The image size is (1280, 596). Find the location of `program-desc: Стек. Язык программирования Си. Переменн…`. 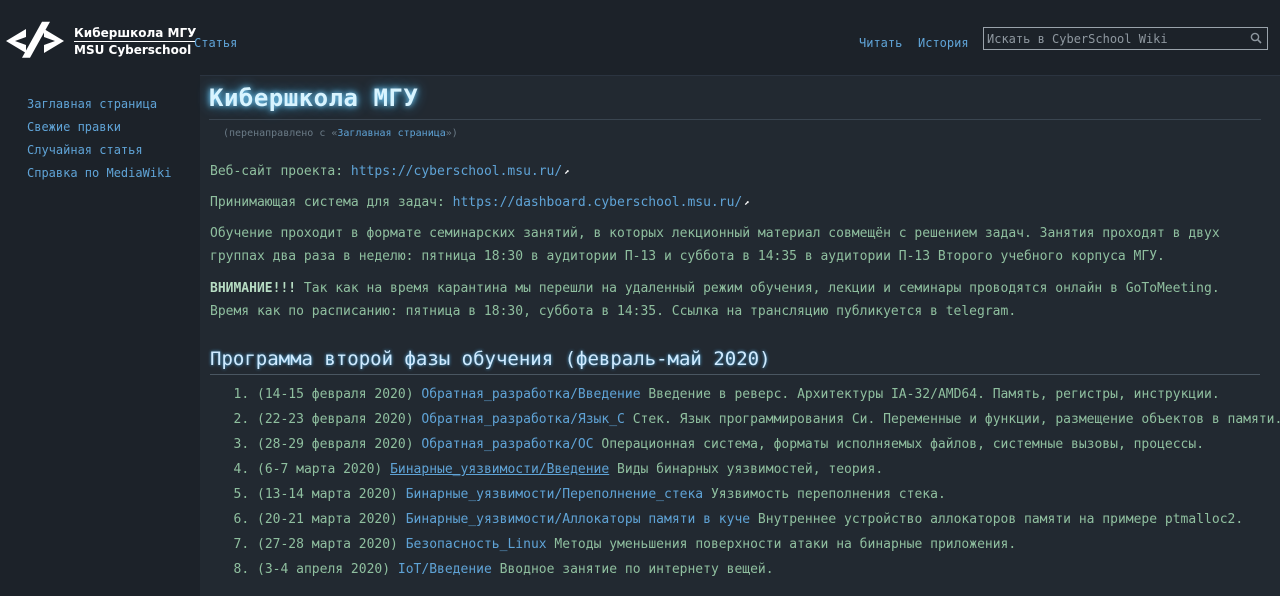

program-desc: Стек. Язык программирования Си. Переменн… is located at coordinates (952, 419).